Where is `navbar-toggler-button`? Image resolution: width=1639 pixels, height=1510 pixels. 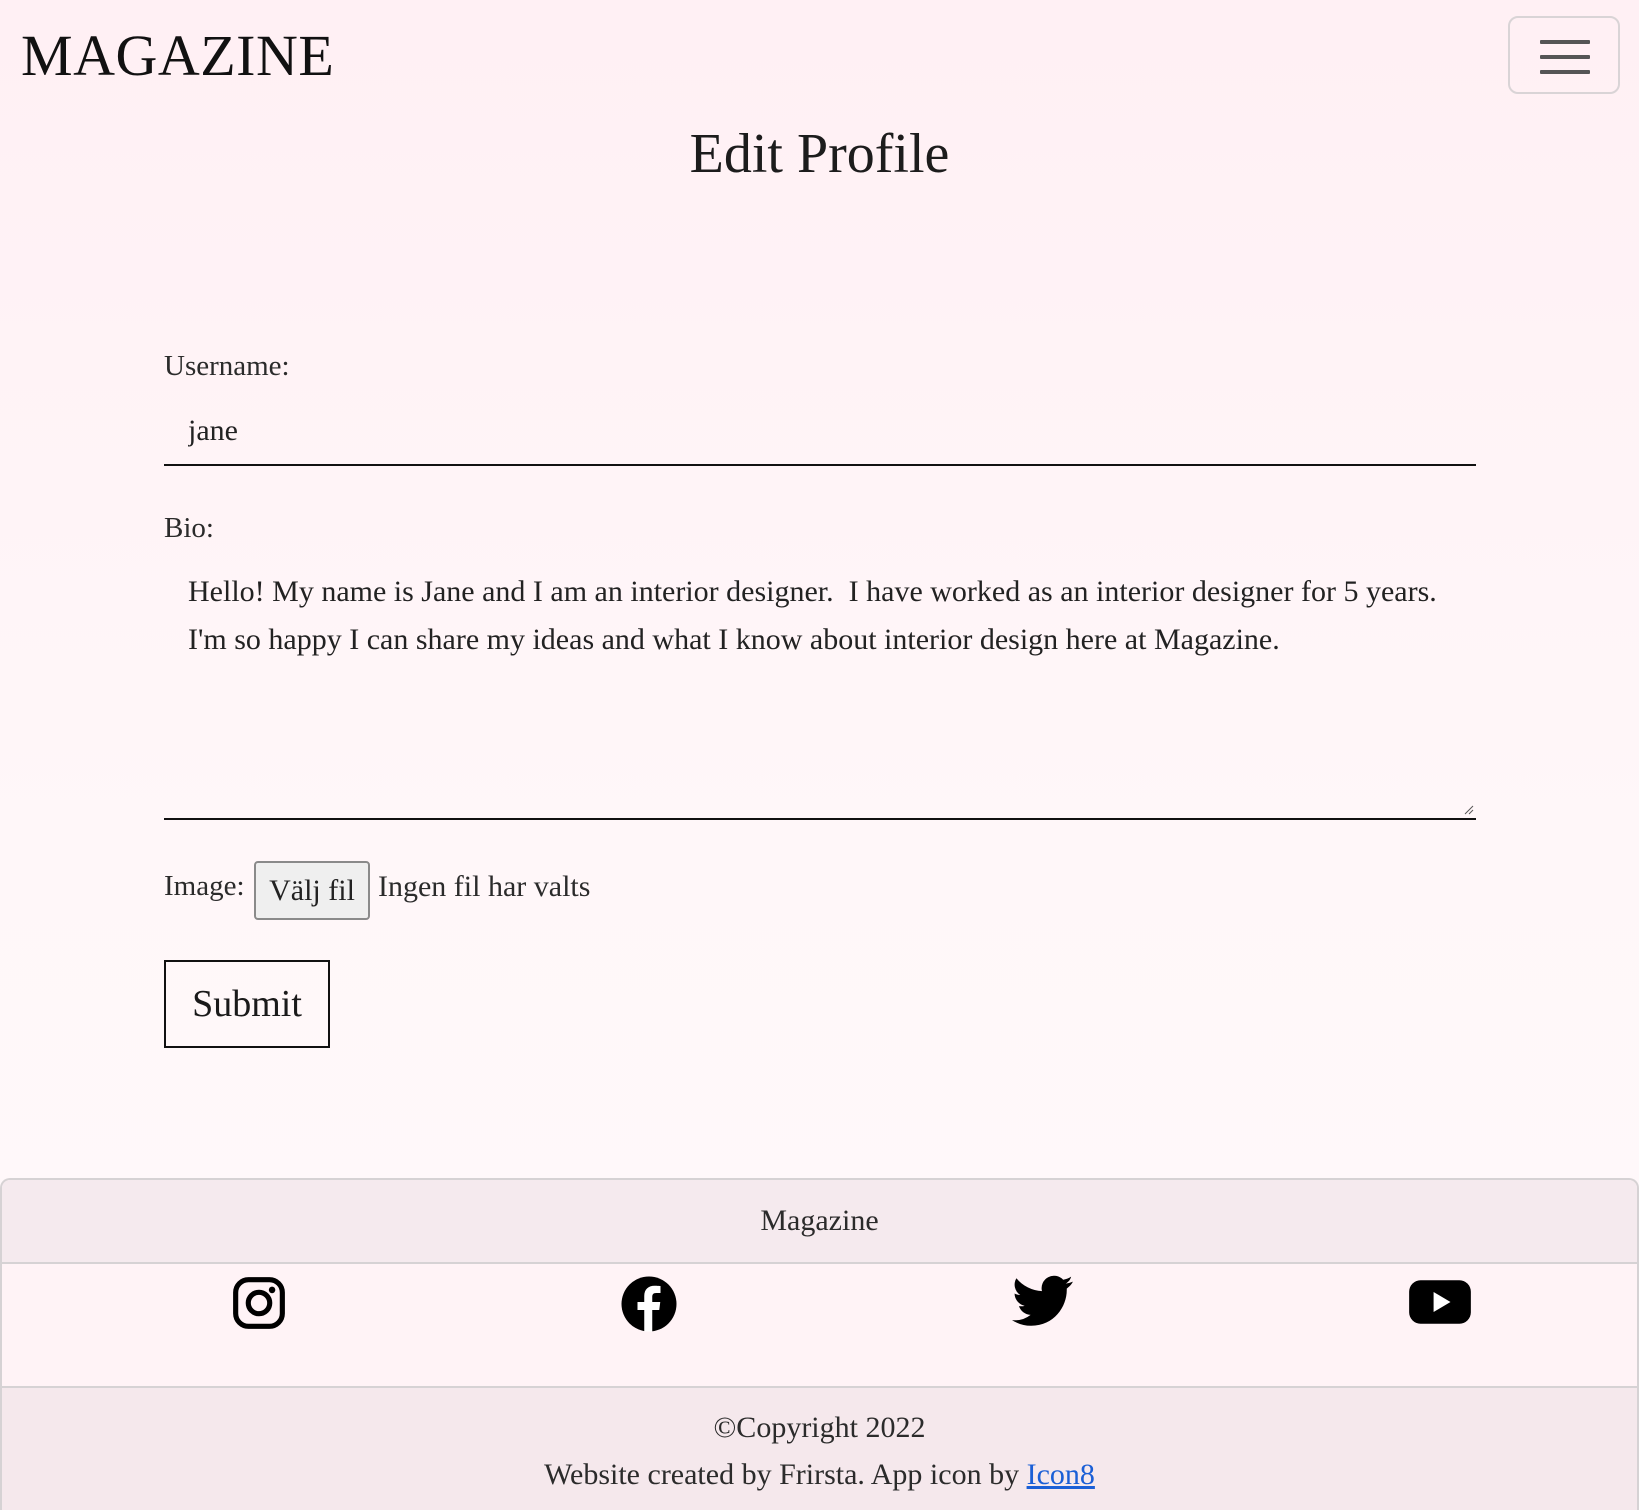 navbar-toggler-button is located at coordinates (1564, 55).